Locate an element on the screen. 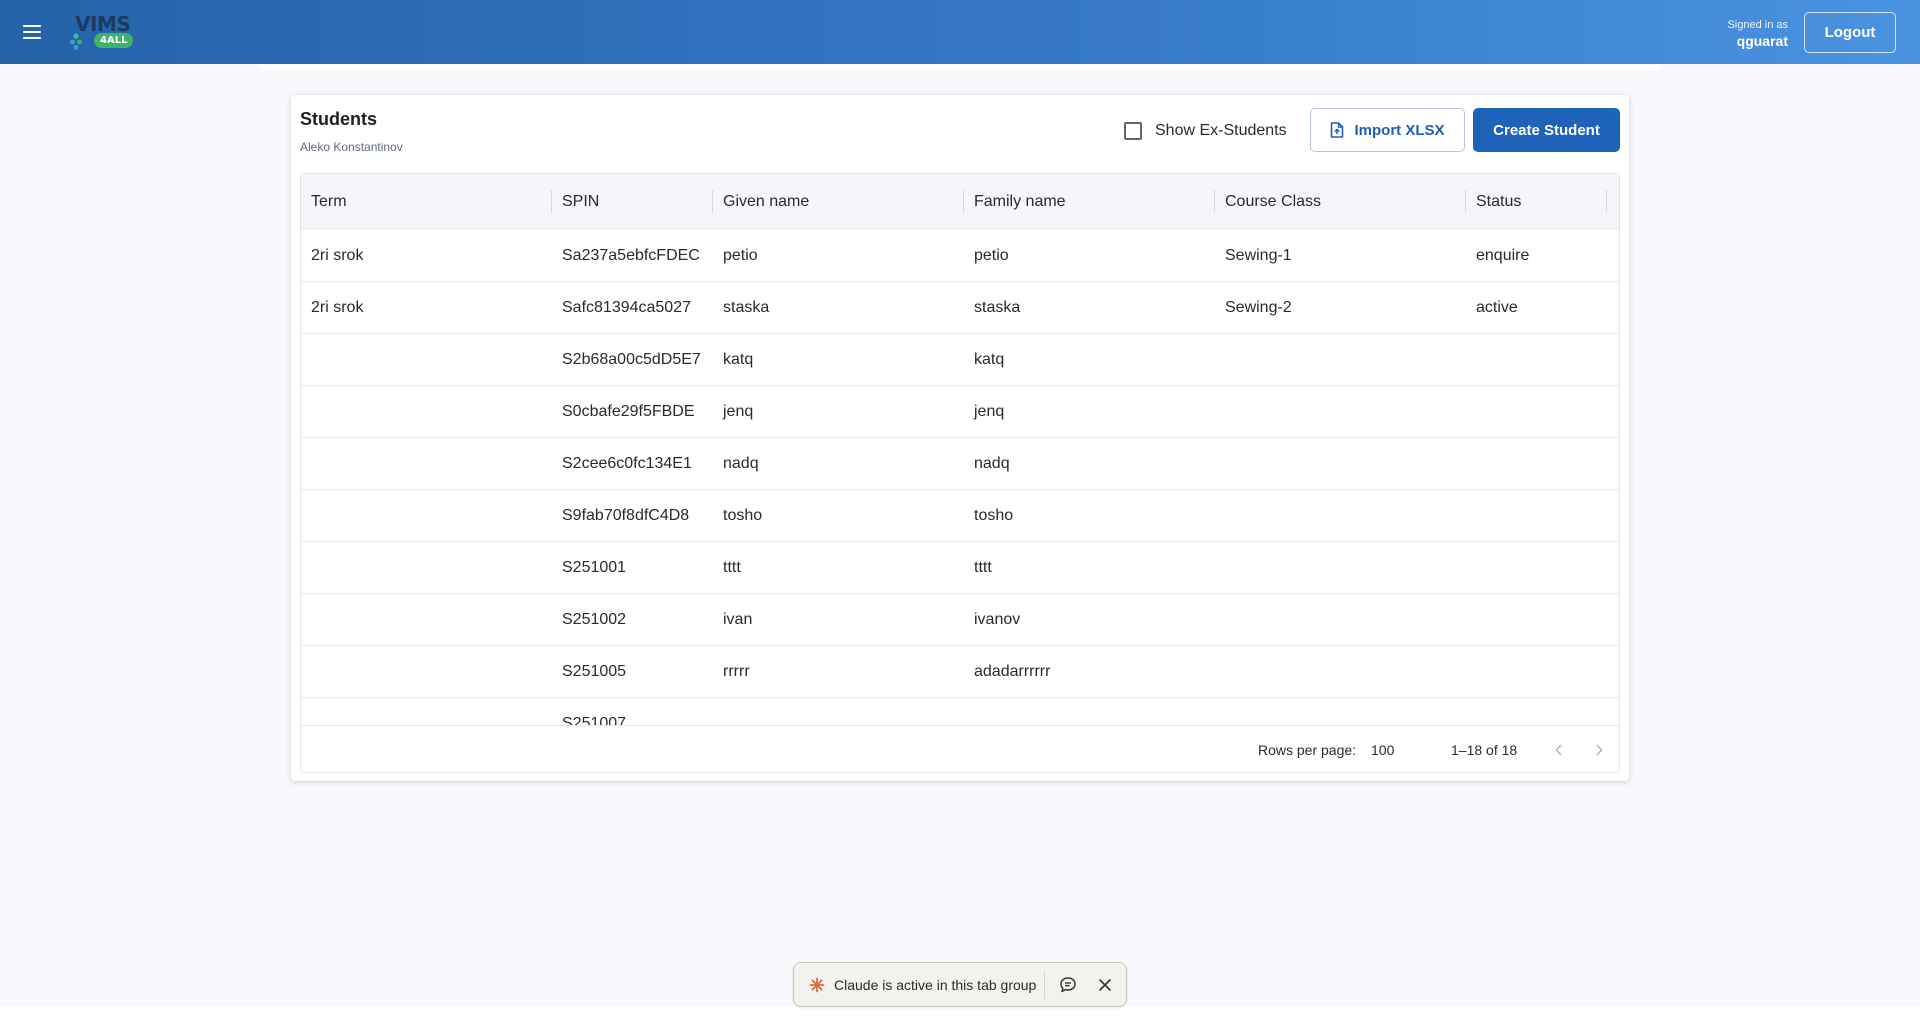  column-separator is located at coordinates (1606, 201).